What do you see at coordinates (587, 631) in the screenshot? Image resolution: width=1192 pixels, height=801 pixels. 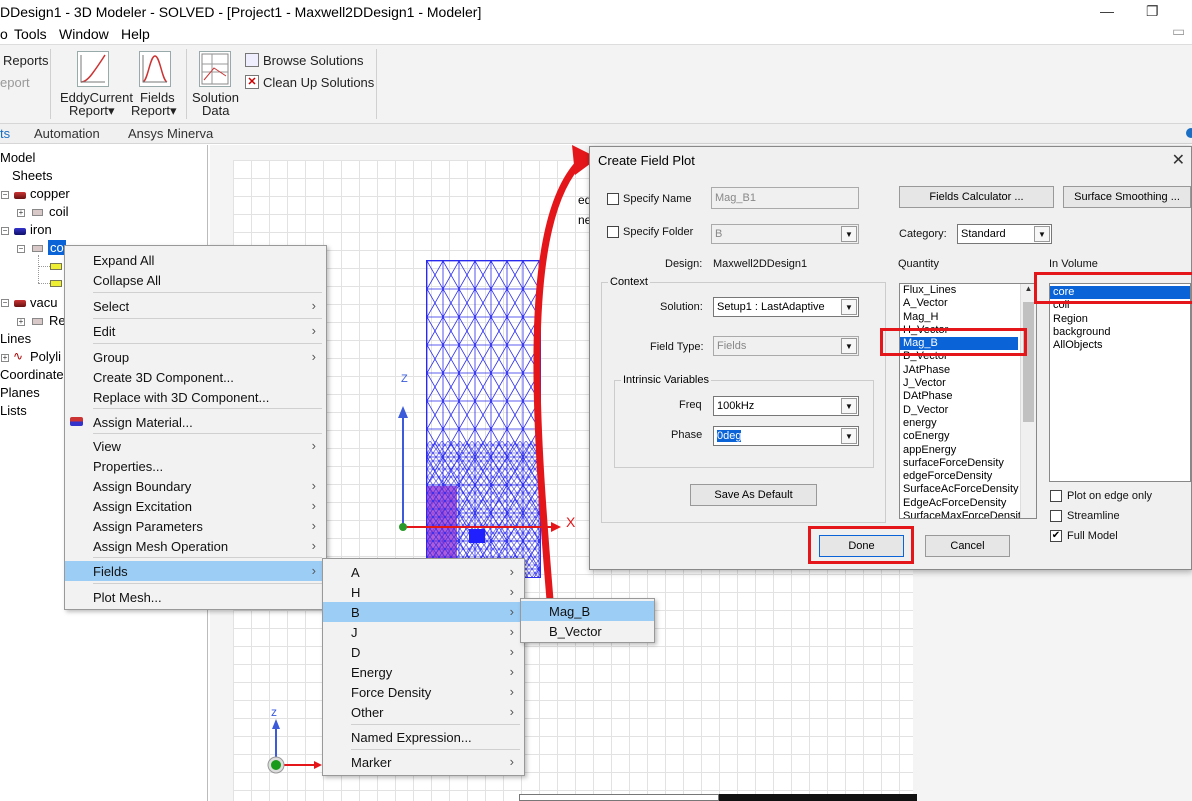 I see `menu-item-b-vector: B_Vector` at bounding box center [587, 631].